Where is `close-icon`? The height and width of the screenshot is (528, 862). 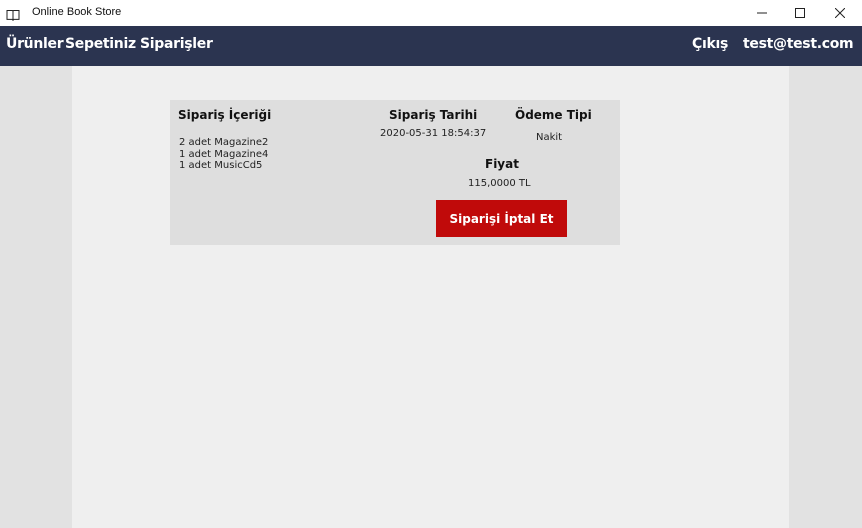 close-icon is located at coordinates (840, 13).